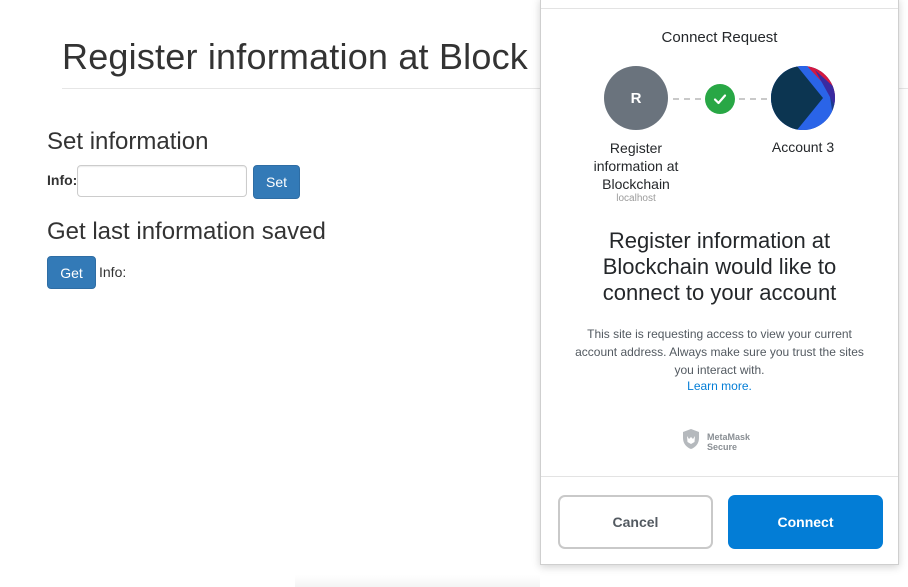 The height and width of the screenshot is (587, 908). I want to click on page-title: Register information at Block, so click(295, 56).